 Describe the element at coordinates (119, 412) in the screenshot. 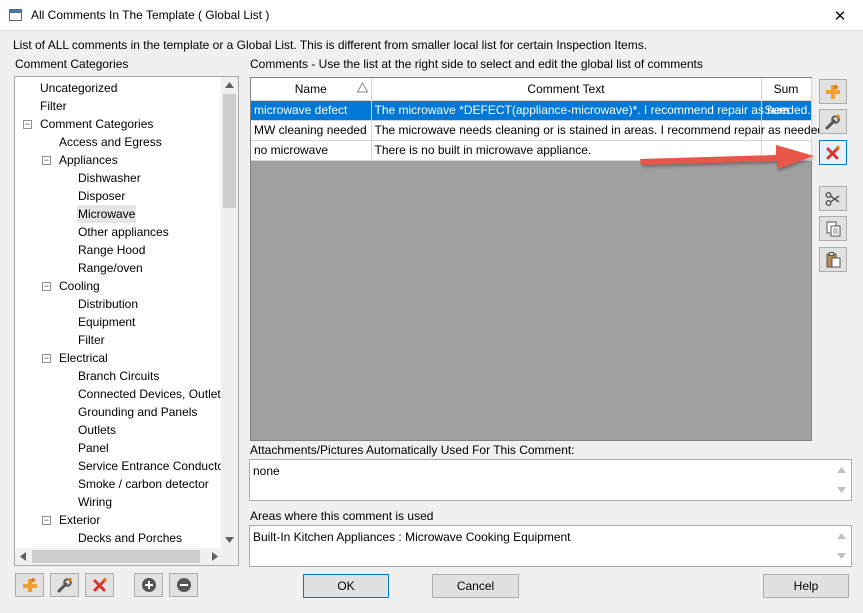

I see `tree-item: Grounding and Panels` at that location.